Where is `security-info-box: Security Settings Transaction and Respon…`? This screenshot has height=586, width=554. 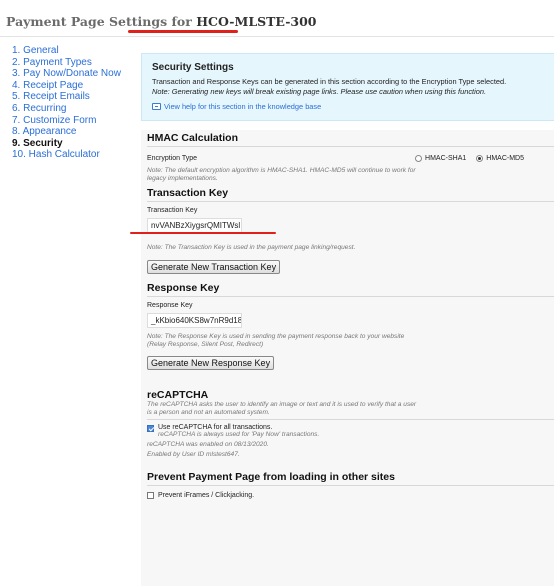
security-info-box: Security Settings Transaction and Respon… is located at coordinates (347, 87).